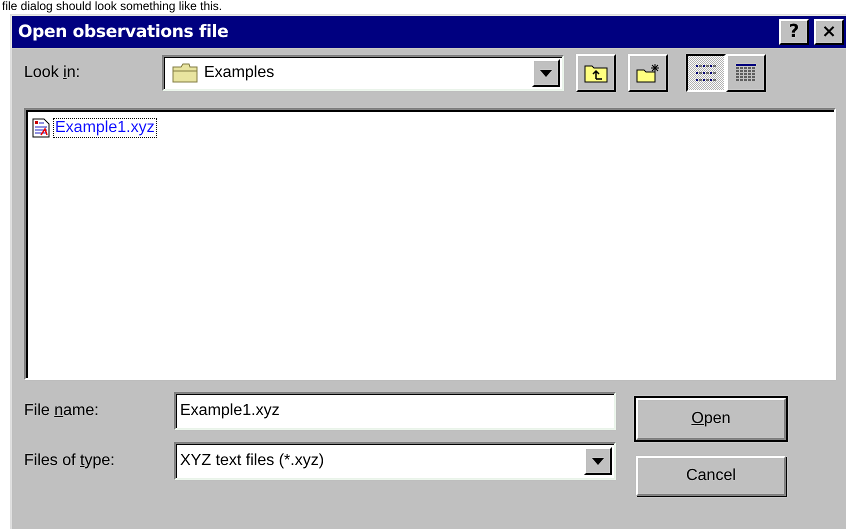  I want to click on new-folder-icon, so click(648, 73).